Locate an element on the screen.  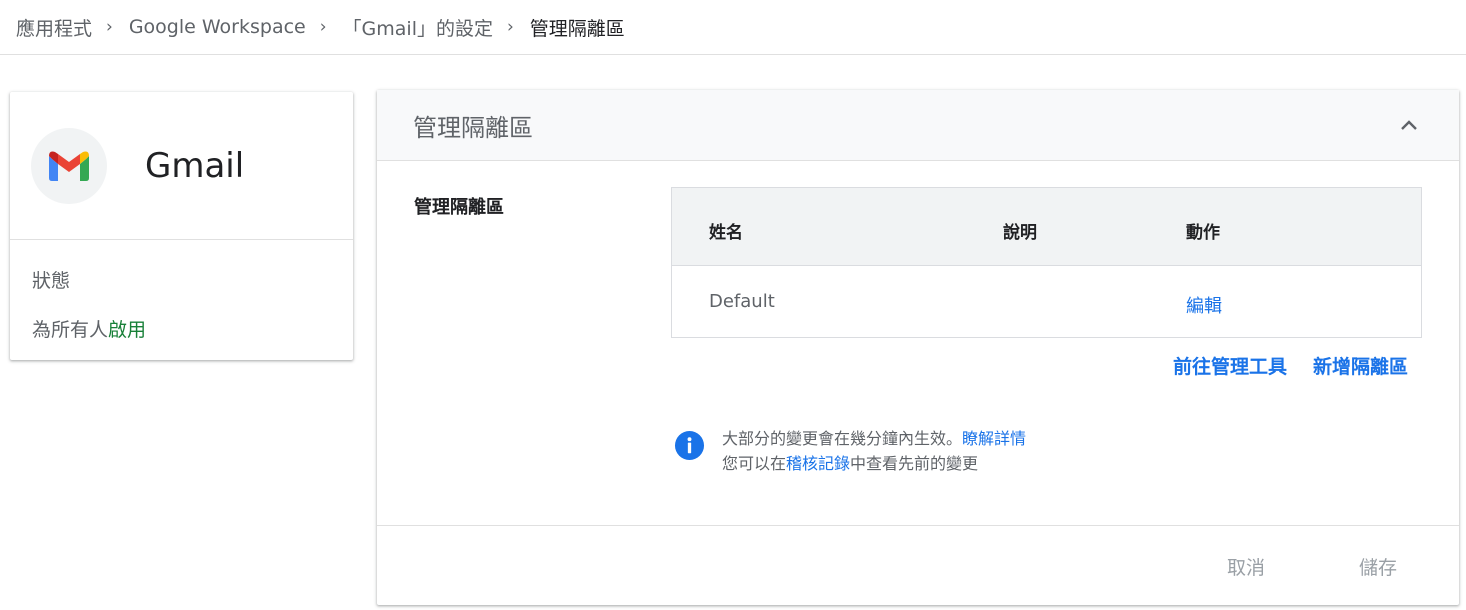
edit-link: 編輯 is located at coordinates (1204, 305).